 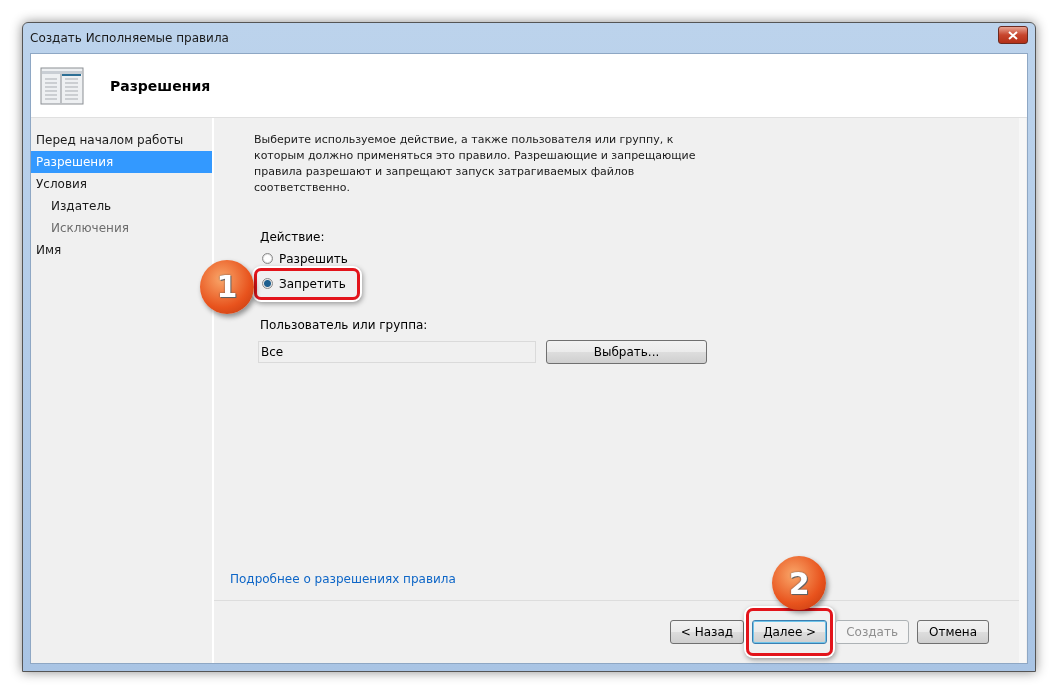 I want to click on help-link: Подробнее о разрешениях правила, so click(x=343, y=579).